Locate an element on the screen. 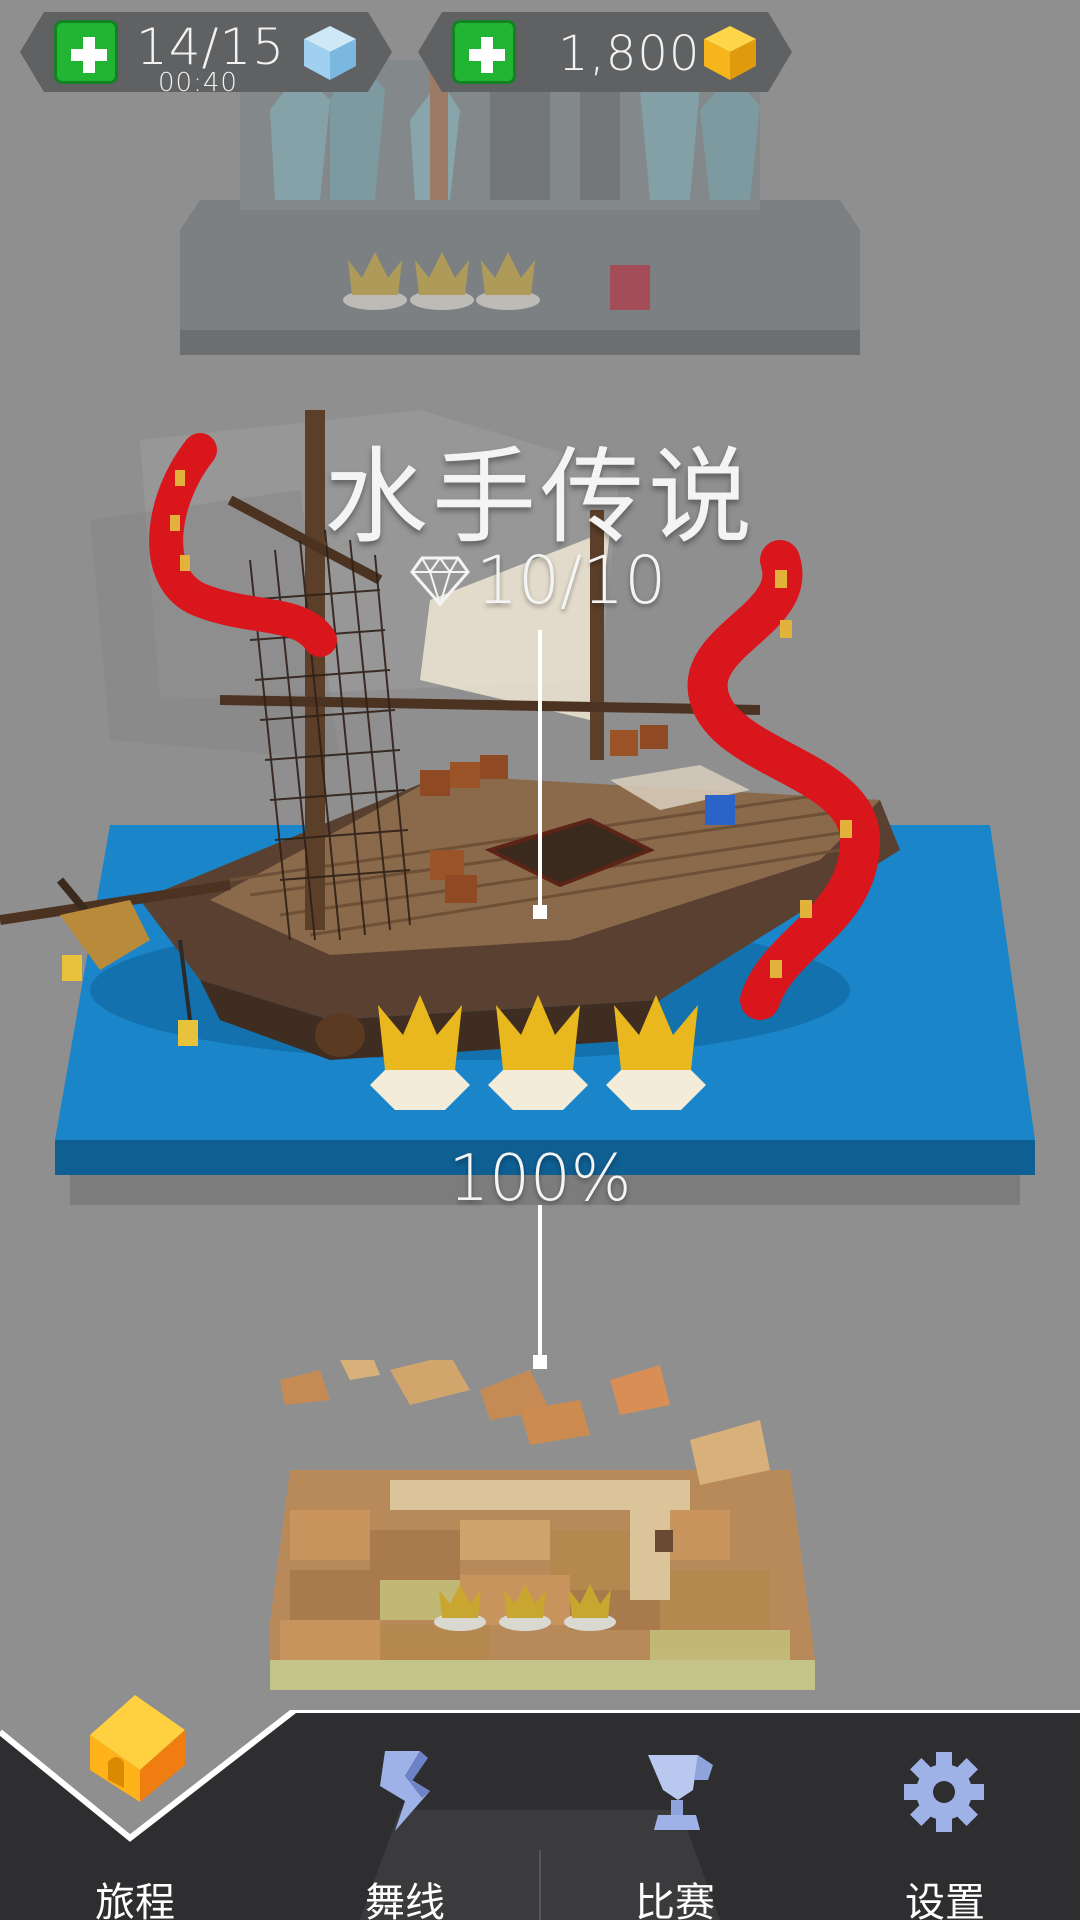 The height and width of the screenshot is (1920, 1080). blue-cube is located at coordinates (720, 810).